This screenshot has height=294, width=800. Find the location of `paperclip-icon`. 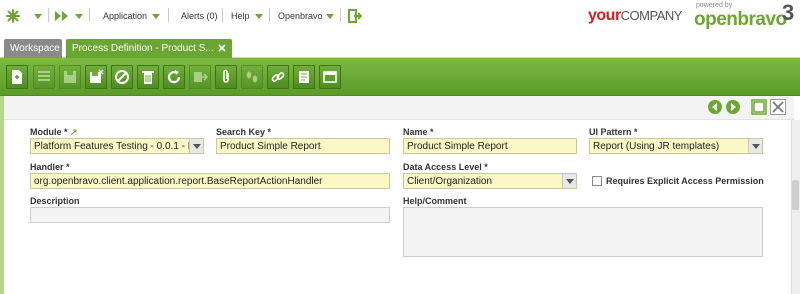

paperclip-icon is located at coordinates (226, 76).